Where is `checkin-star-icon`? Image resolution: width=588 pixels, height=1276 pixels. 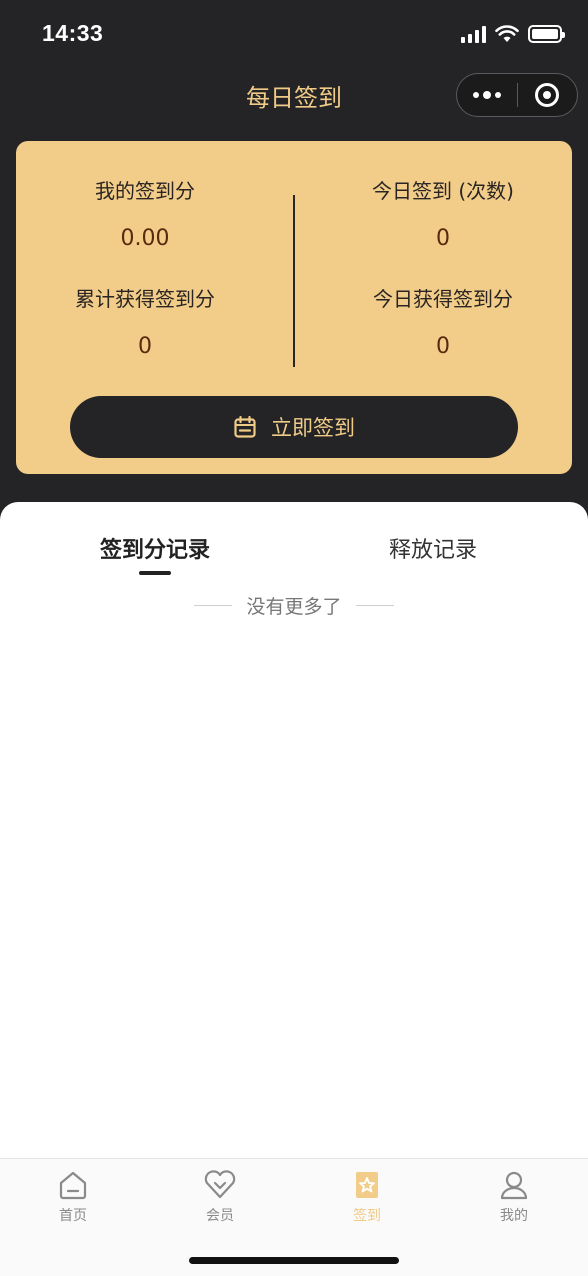
checkin-star-icon is located at coordinates (367, 1185).